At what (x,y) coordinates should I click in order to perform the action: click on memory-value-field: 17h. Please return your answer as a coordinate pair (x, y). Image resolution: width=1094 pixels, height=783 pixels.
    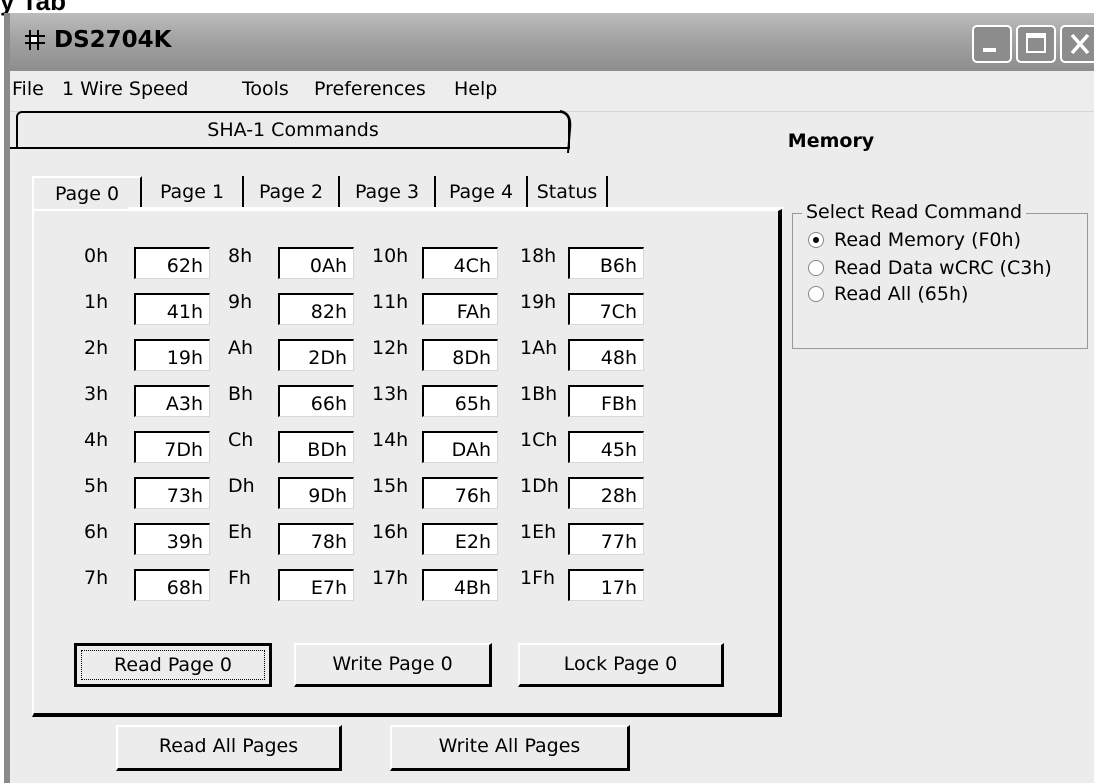
    Looking at the image, I should click on (606, 585).